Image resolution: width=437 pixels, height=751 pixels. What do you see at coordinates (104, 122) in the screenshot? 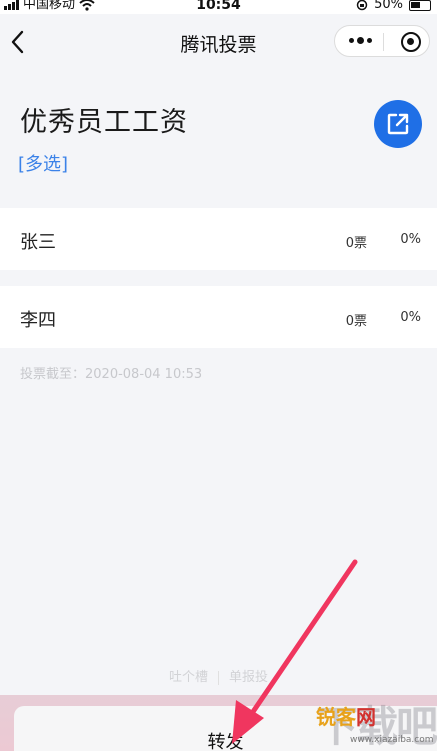
I see `vote-title: 优秀员工工资` at bounding box center [104, 122].